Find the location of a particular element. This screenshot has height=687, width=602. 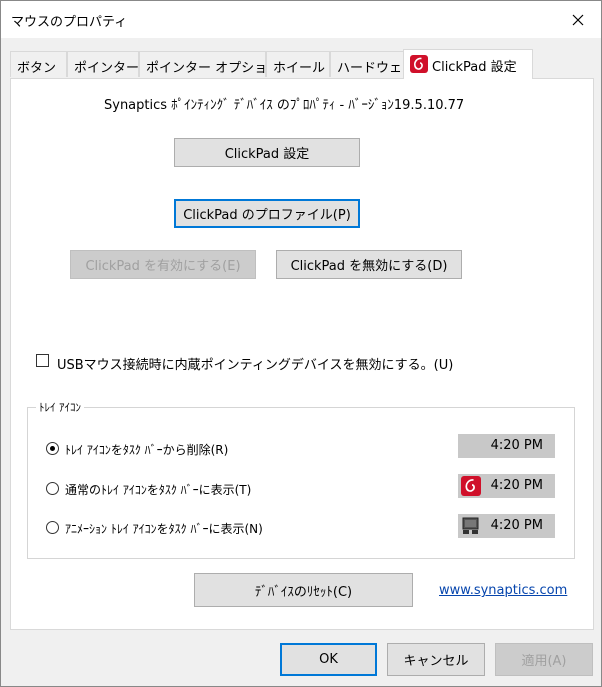

tab-wheel: ホイール is located at coordinates (298, 64).